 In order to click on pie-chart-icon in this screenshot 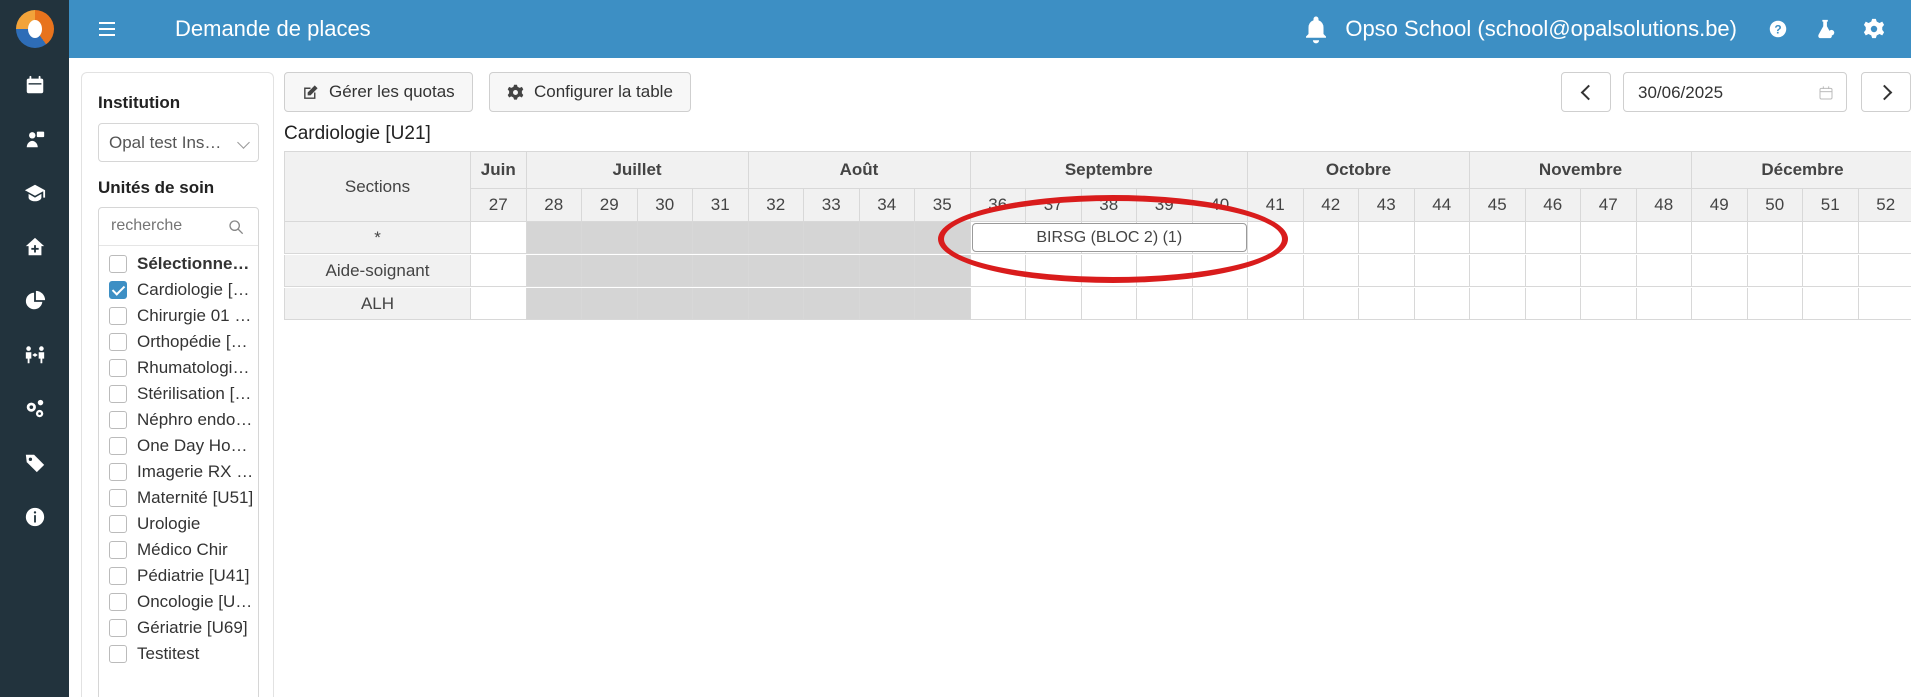, I will do `click(34, 301)`.